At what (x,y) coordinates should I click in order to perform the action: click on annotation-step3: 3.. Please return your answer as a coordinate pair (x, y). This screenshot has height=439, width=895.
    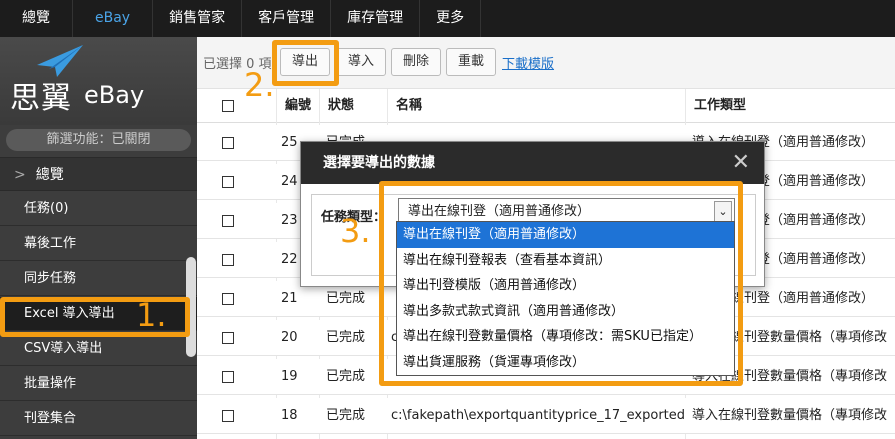
    Looking at the image, I should click on (355, 231).